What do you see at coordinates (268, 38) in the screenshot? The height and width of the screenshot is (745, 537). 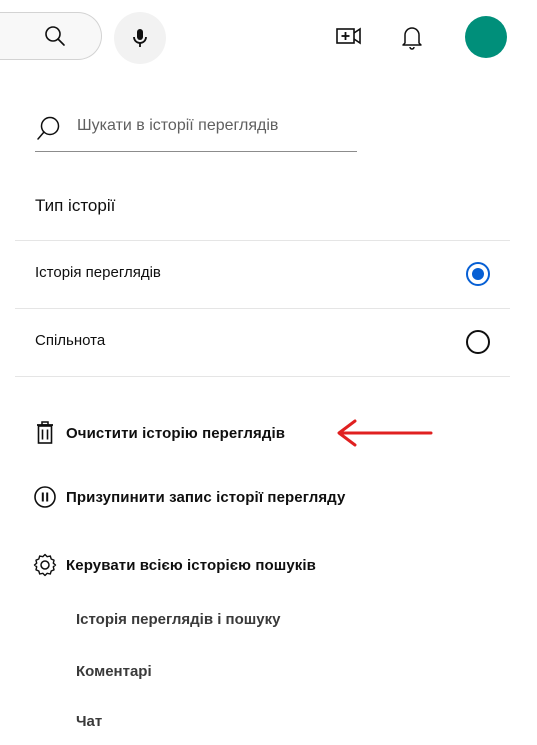 I see `top-bar` at bounding box center [268, 38].